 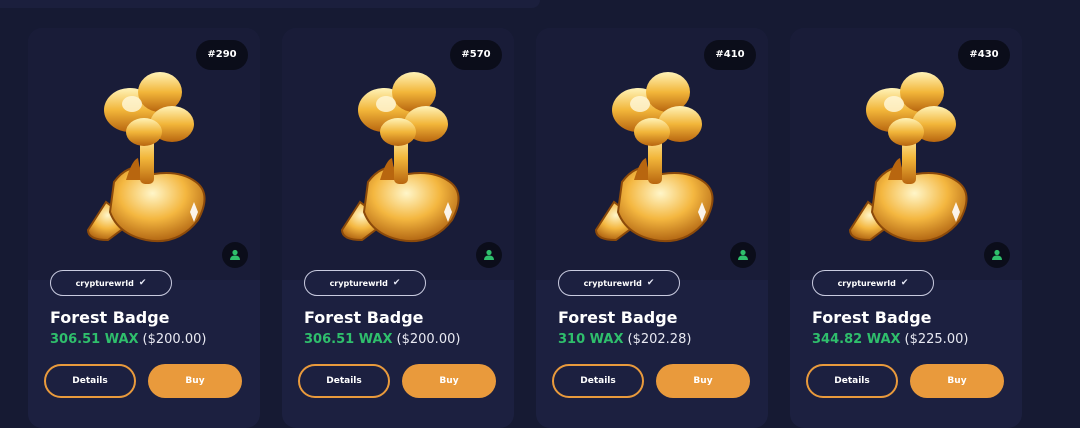 I want to click on nft-media: #570, so click(x=398, y=154).